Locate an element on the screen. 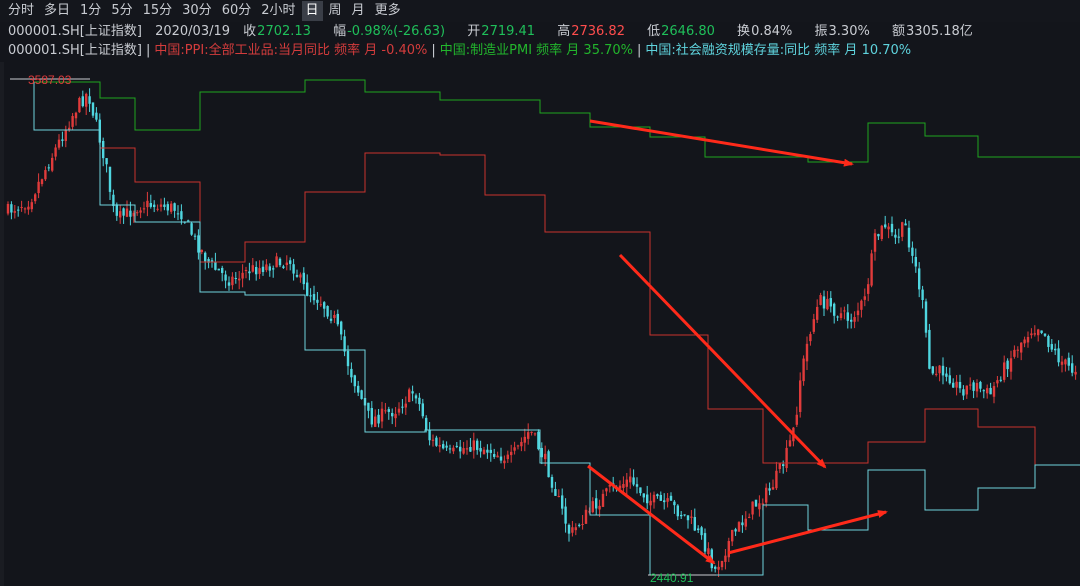 The image size is (1080, 586). period-tab-9: 周 is located at coordinates (335, 11).